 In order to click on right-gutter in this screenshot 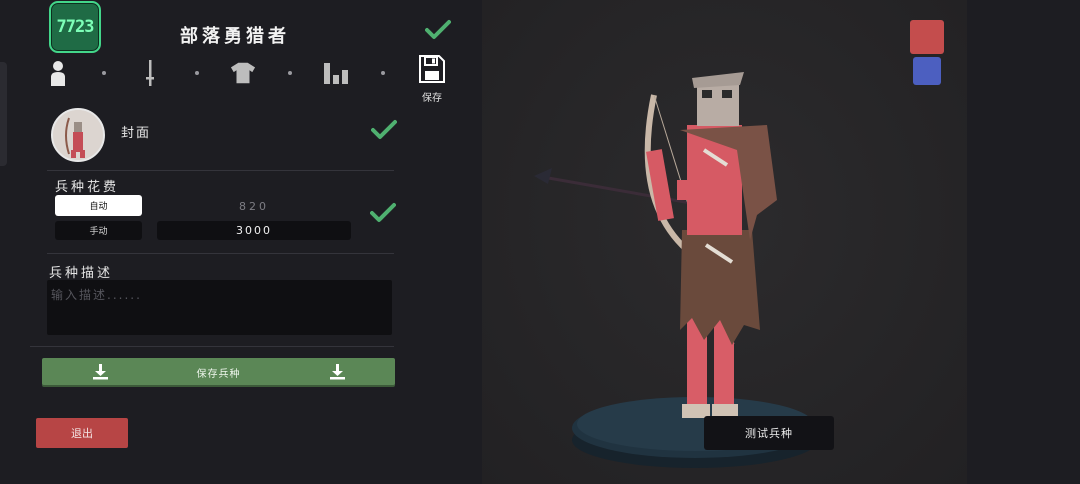, I will do `click(1023, 242)`.